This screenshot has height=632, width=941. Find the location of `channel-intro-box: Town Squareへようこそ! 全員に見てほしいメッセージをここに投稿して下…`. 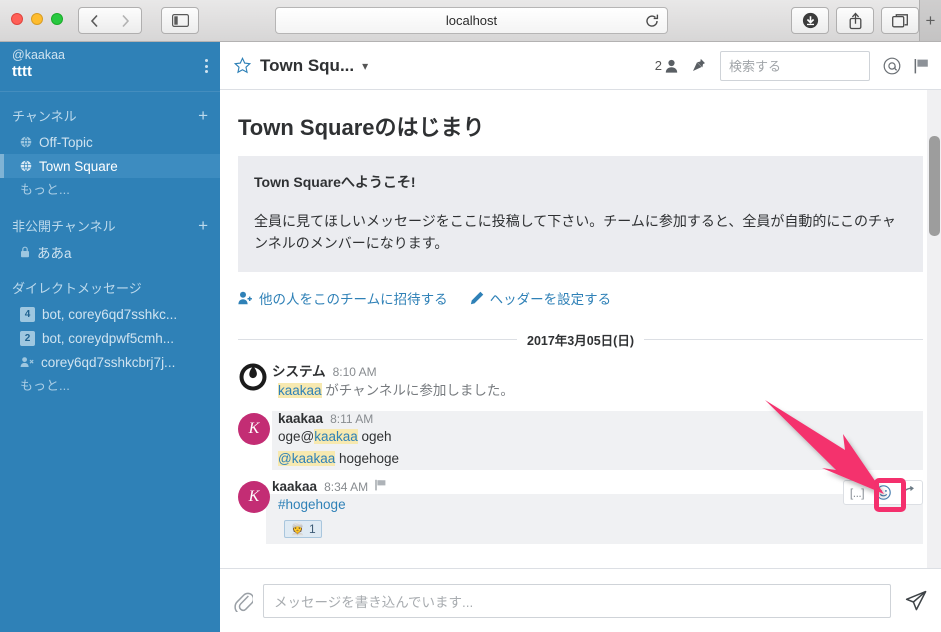

channel-intro-box: Town Squareへようこそ! 全員に見てほしいメッセージをここに投稿して下… is located at coordinates (580, 214).